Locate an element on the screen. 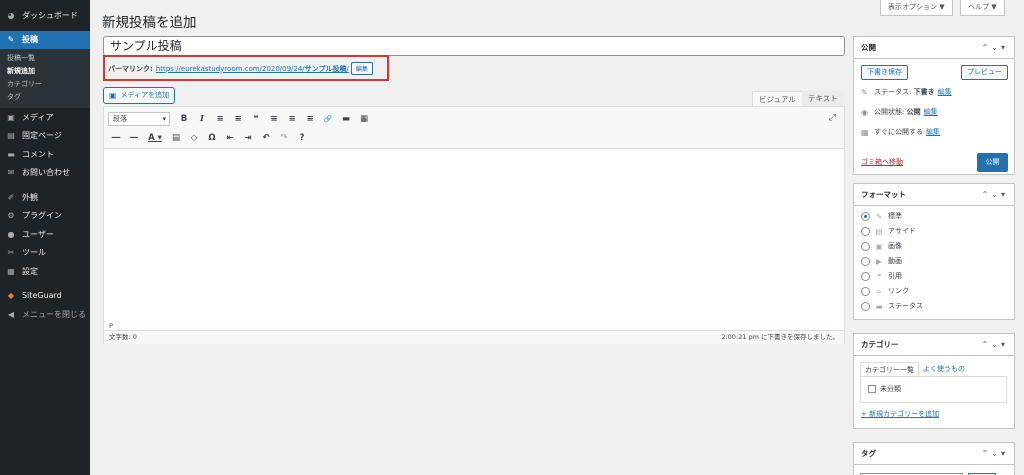  sidebar-item-posts: ✎ 投稿 is located at coordinates (45, 39).